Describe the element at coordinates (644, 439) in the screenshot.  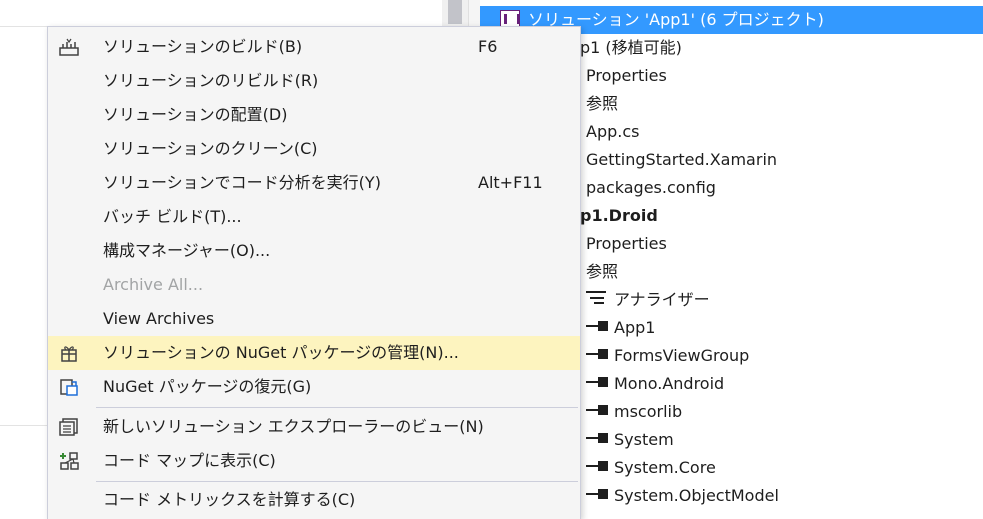
I see `tree-item-label: System` at that location.